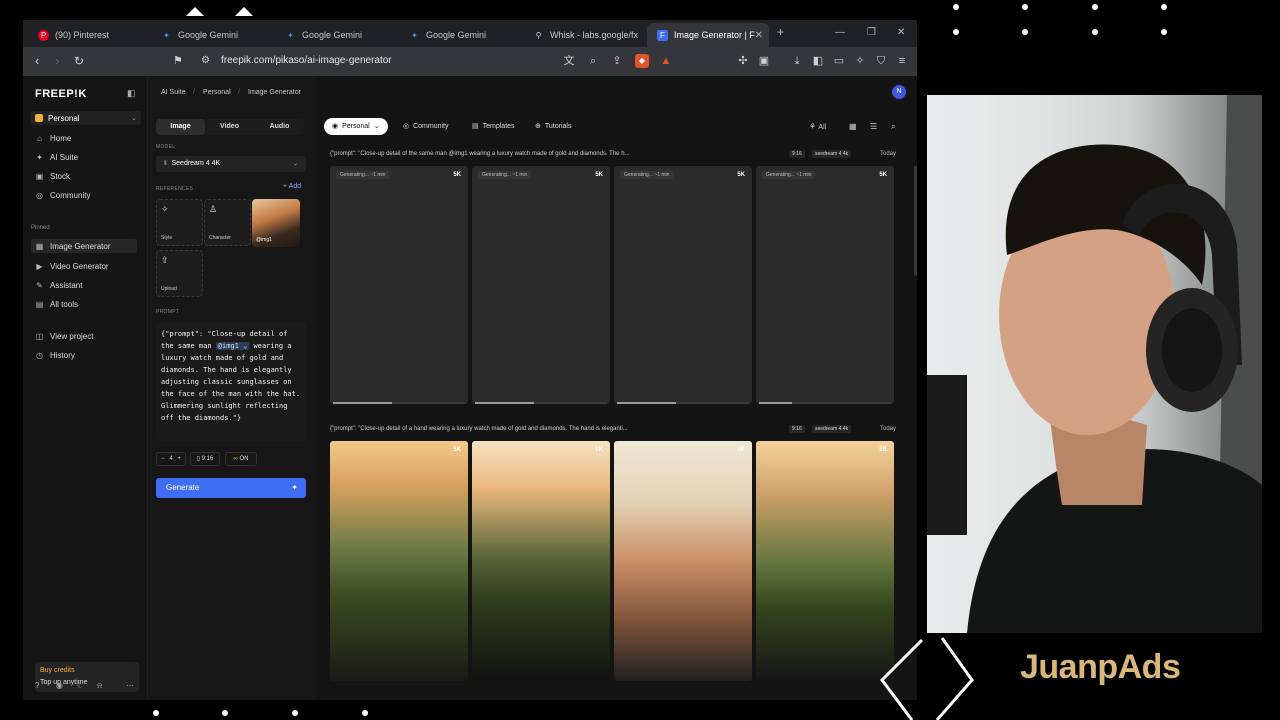 The image size is (1280, 720). I want to click on aspect-ratio-button: ▯ 9:16, so click(205, 459).